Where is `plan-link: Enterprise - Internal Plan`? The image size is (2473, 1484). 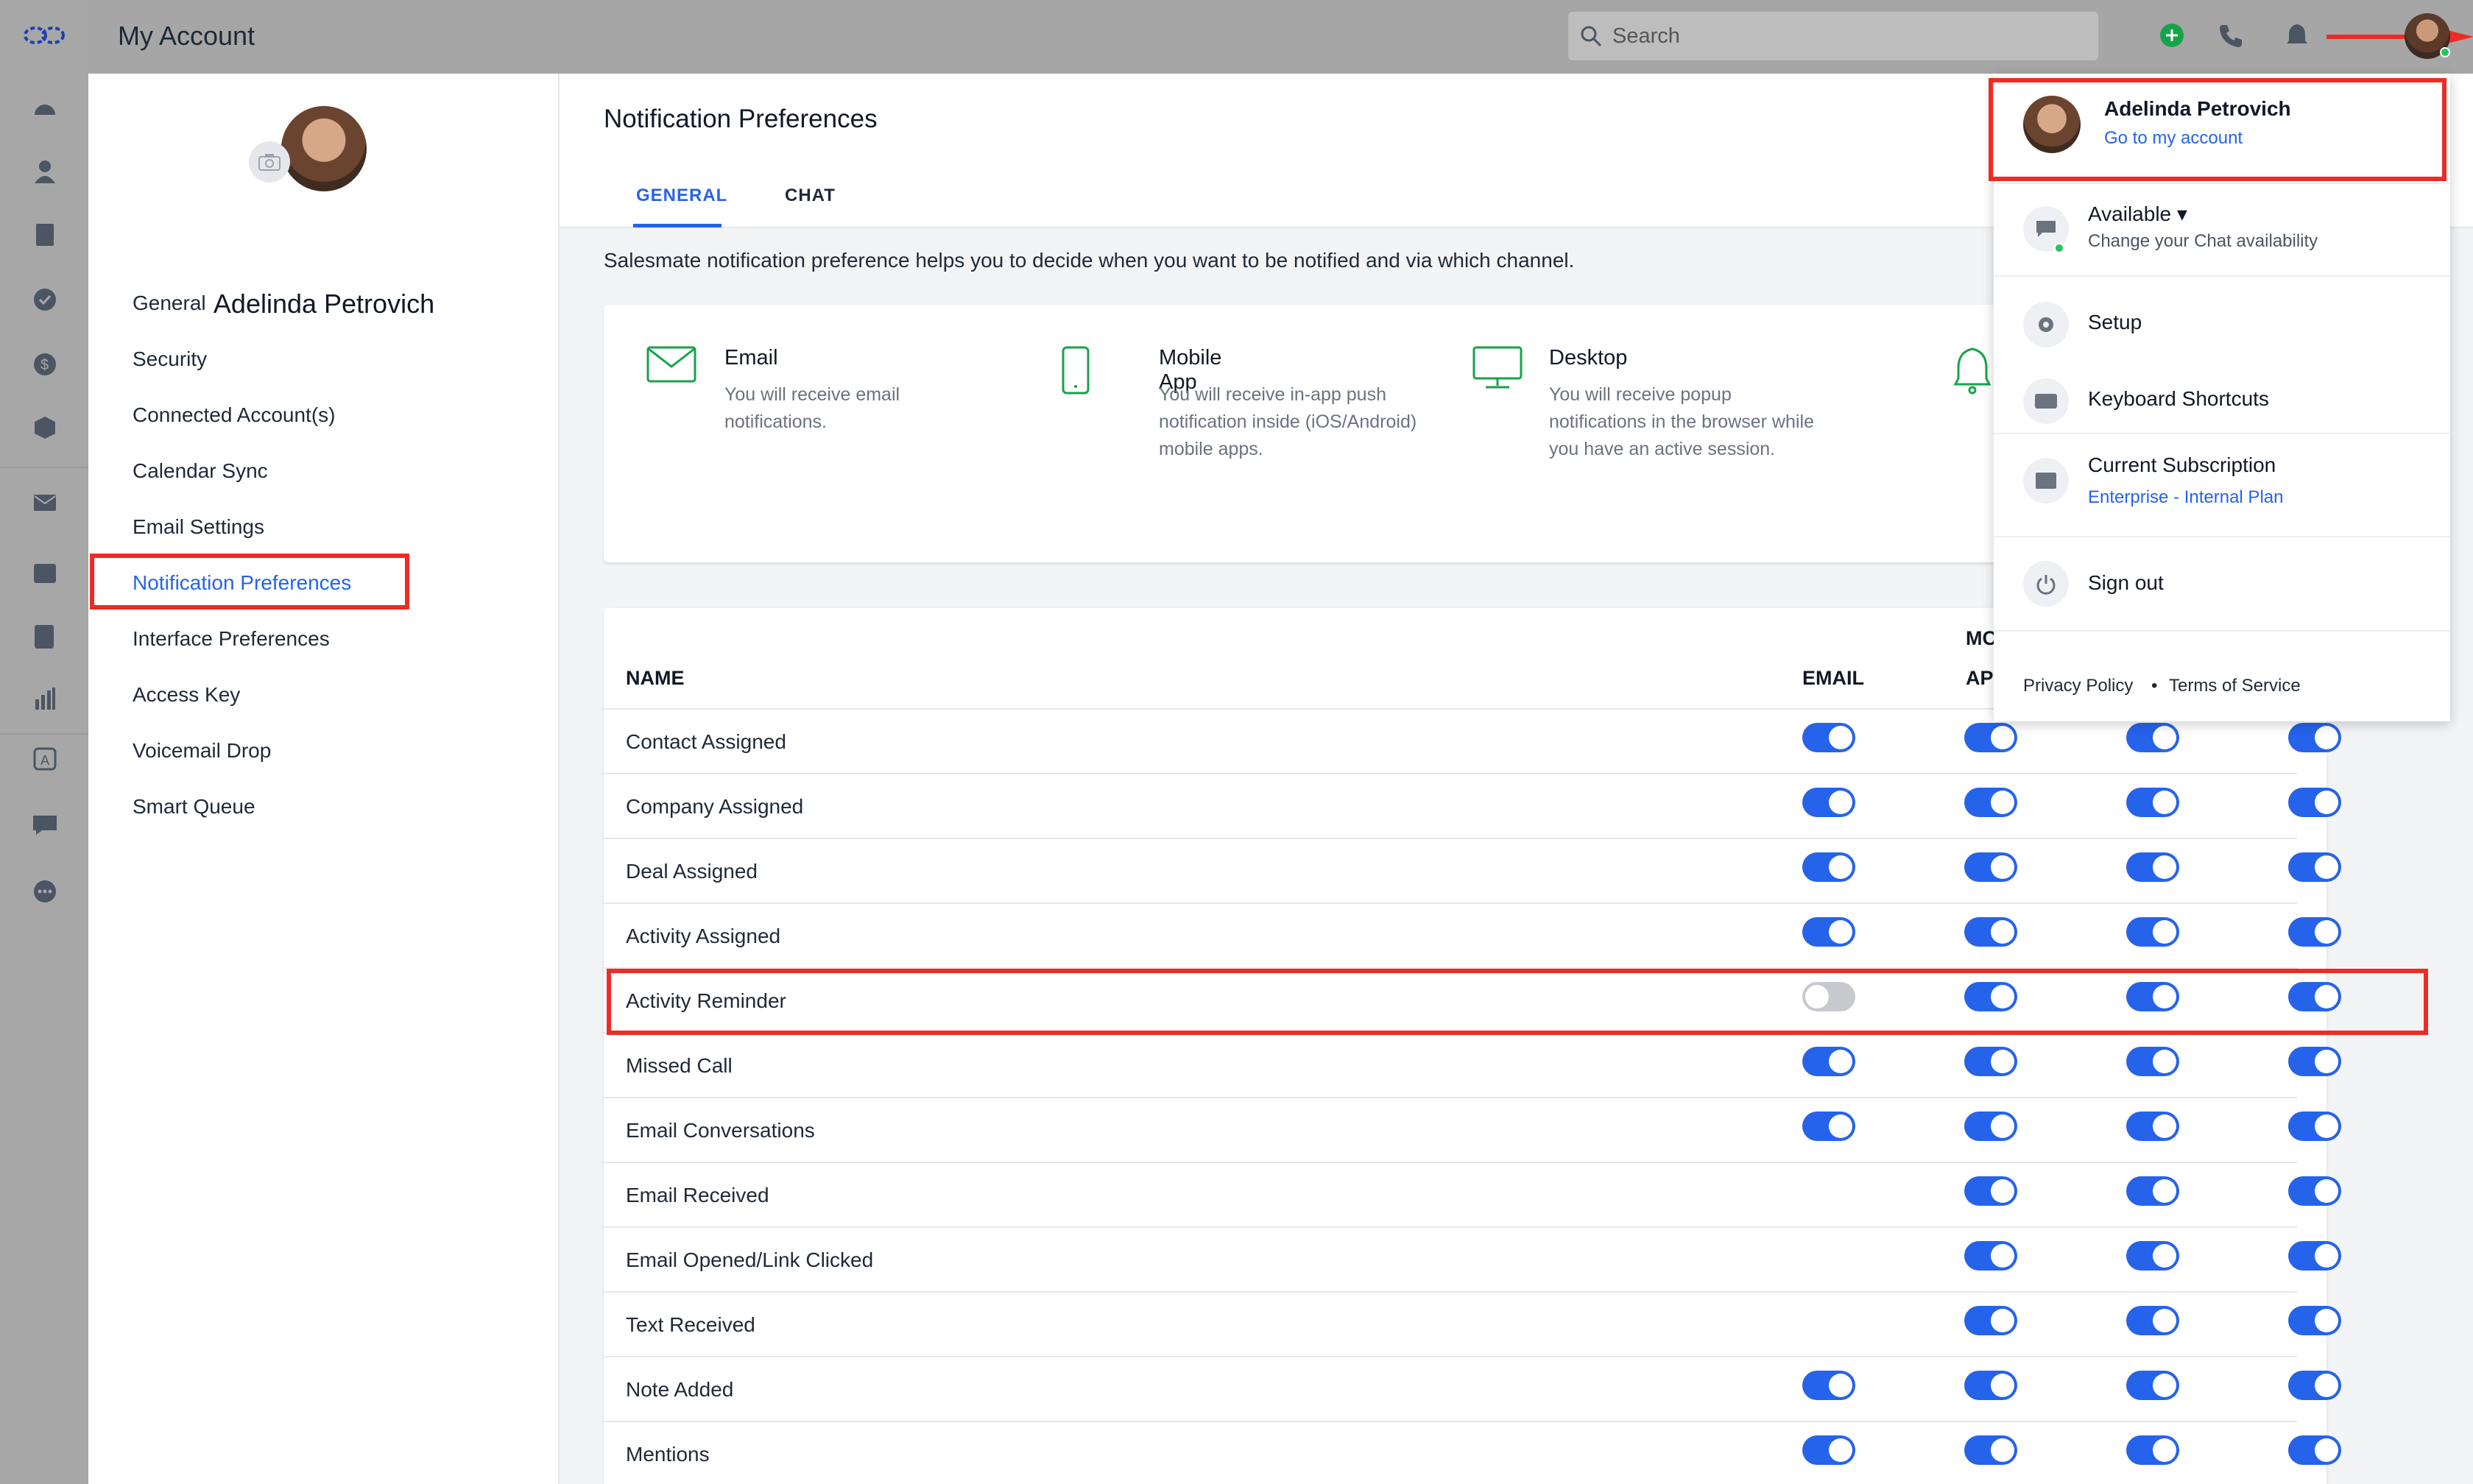
plan-link: Enterprise - Internal Plan is located at coordinates (2185, 497).